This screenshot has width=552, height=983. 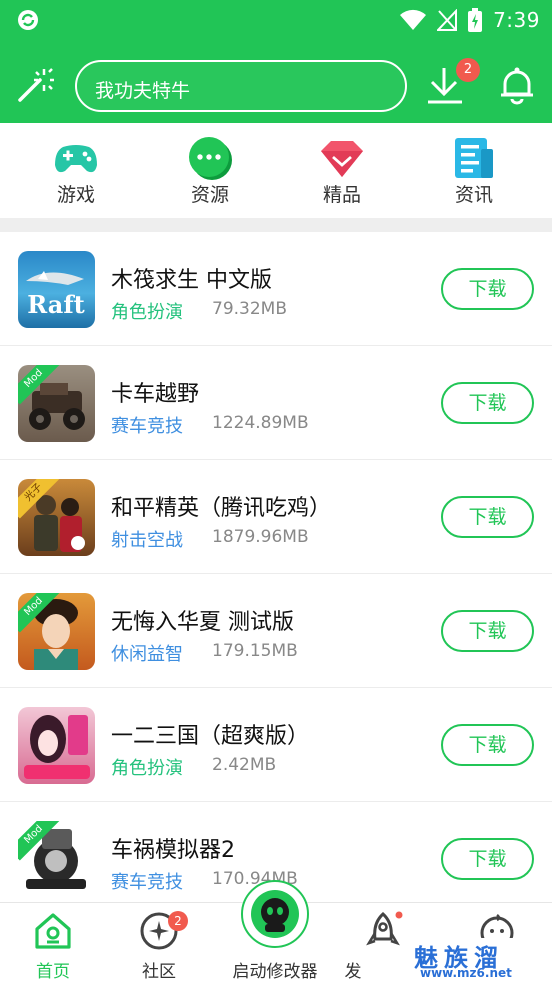 What do you see at coordinates (75, 195) in the screenshot?
I see `category-label: 游戏` at bounding box center [75, 195].